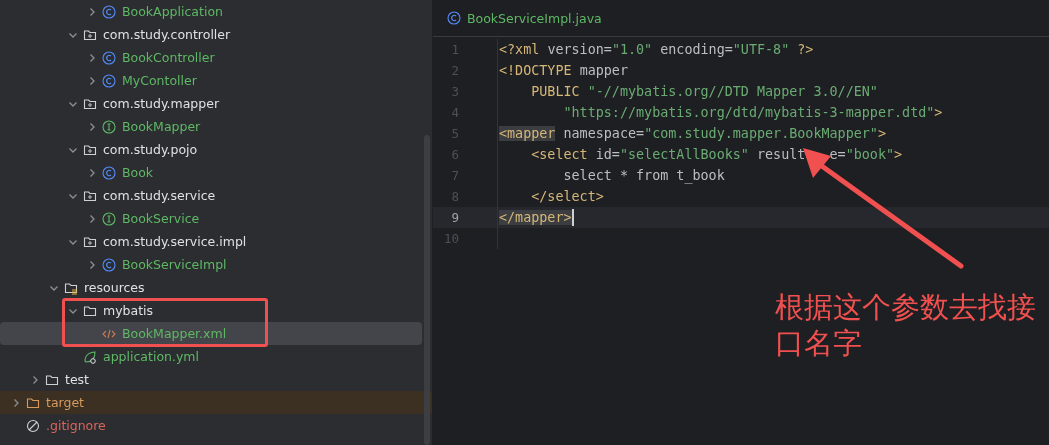 The height and width of the screenshot is (445, 1049). I want to click on code-line: <!DOCTYPE mapper, so click(563, 70).